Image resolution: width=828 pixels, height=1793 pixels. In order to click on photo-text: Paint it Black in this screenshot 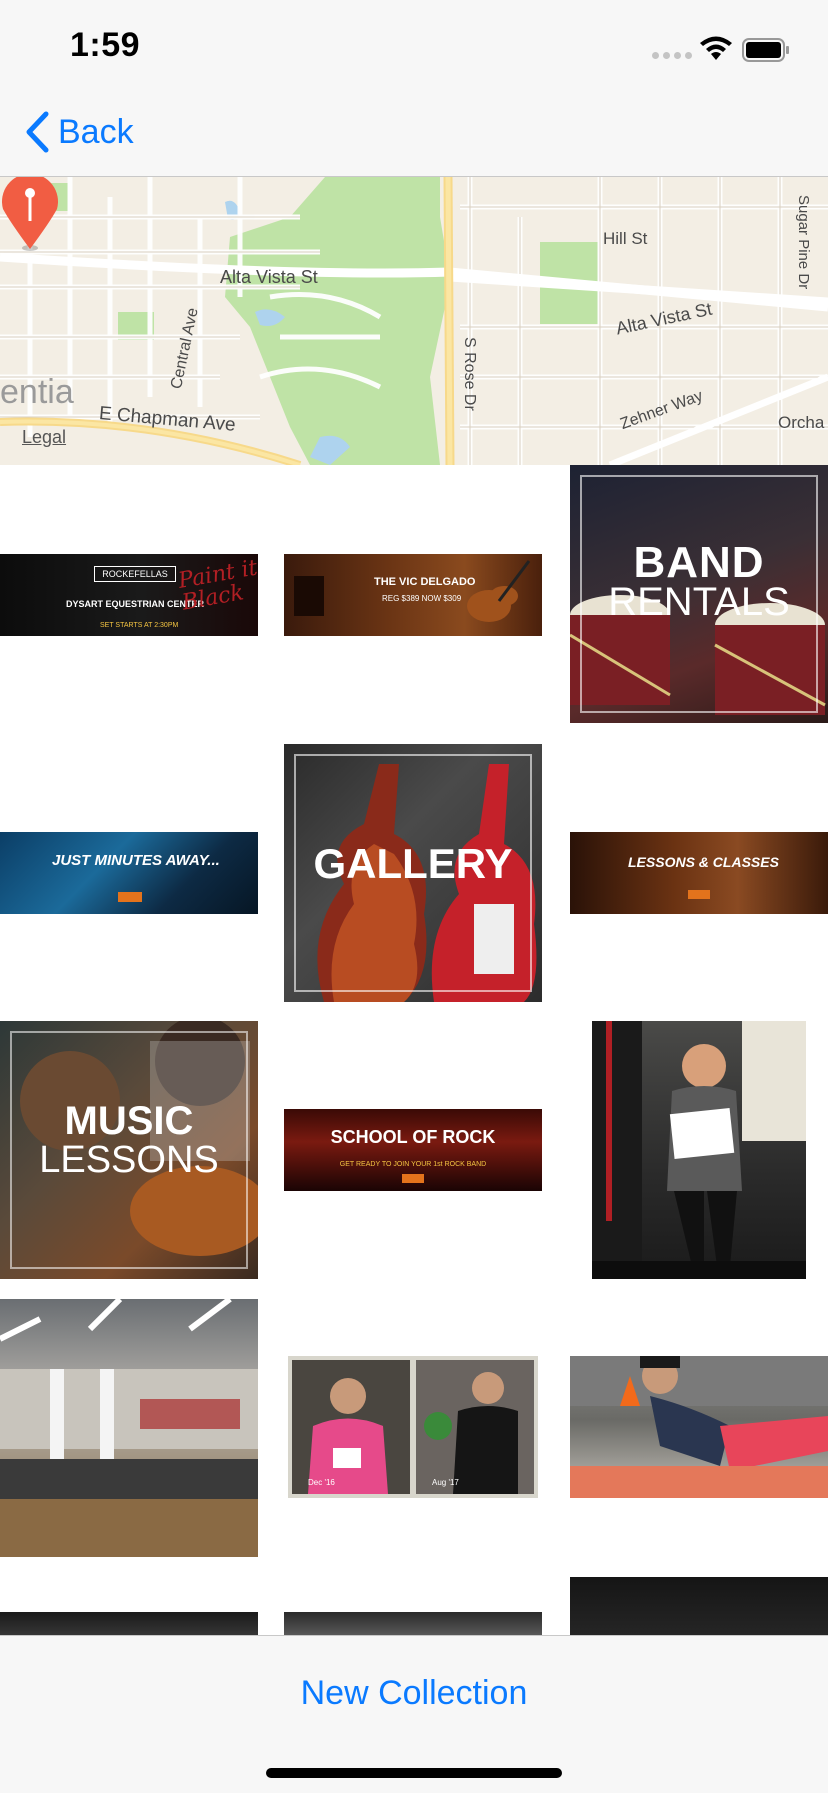, I will do `click(217, 585)`.